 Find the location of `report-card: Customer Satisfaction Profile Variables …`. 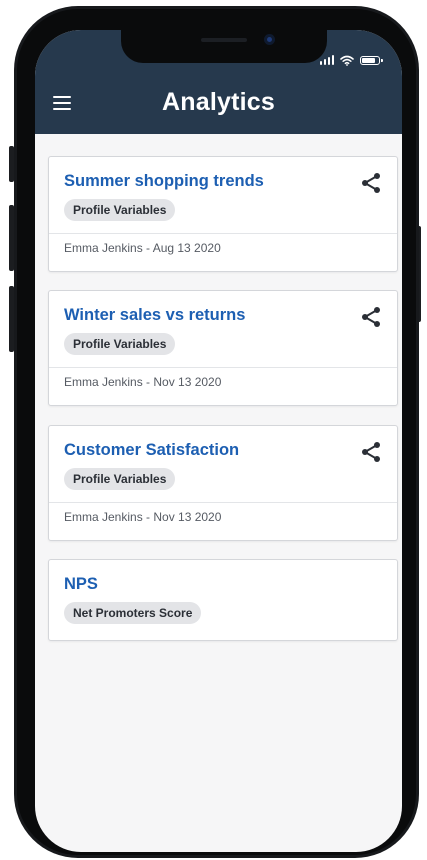

report-card: Customer Satisfaction Profile Variables … is located at coordinates (223, 483).